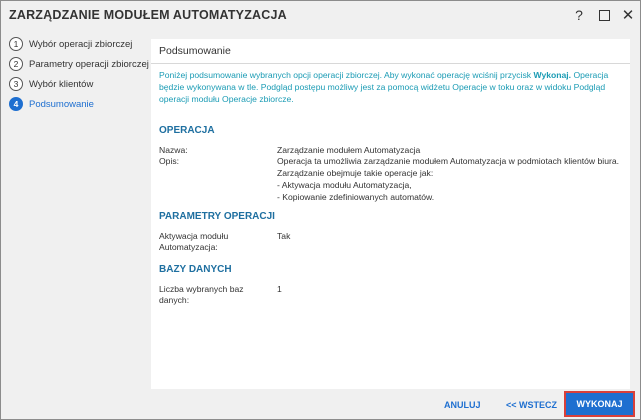 The width and height of the screenshot is (641, 420). What do you see at coordinates (16, 84) in the screenshot?
I see `step-number: 3` at bounding box center [16, 84].